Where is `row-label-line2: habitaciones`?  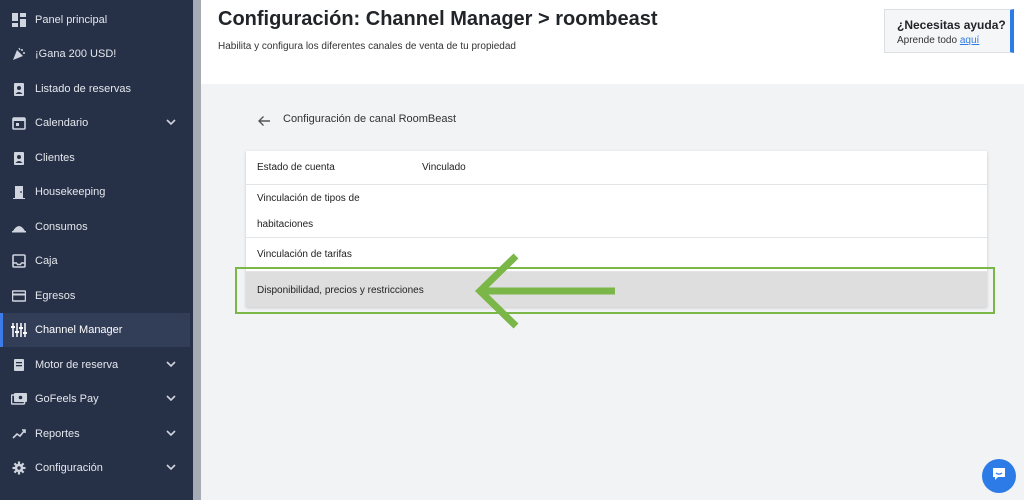 row-label-line2: habitaciones is located at coordinates (285, 224).